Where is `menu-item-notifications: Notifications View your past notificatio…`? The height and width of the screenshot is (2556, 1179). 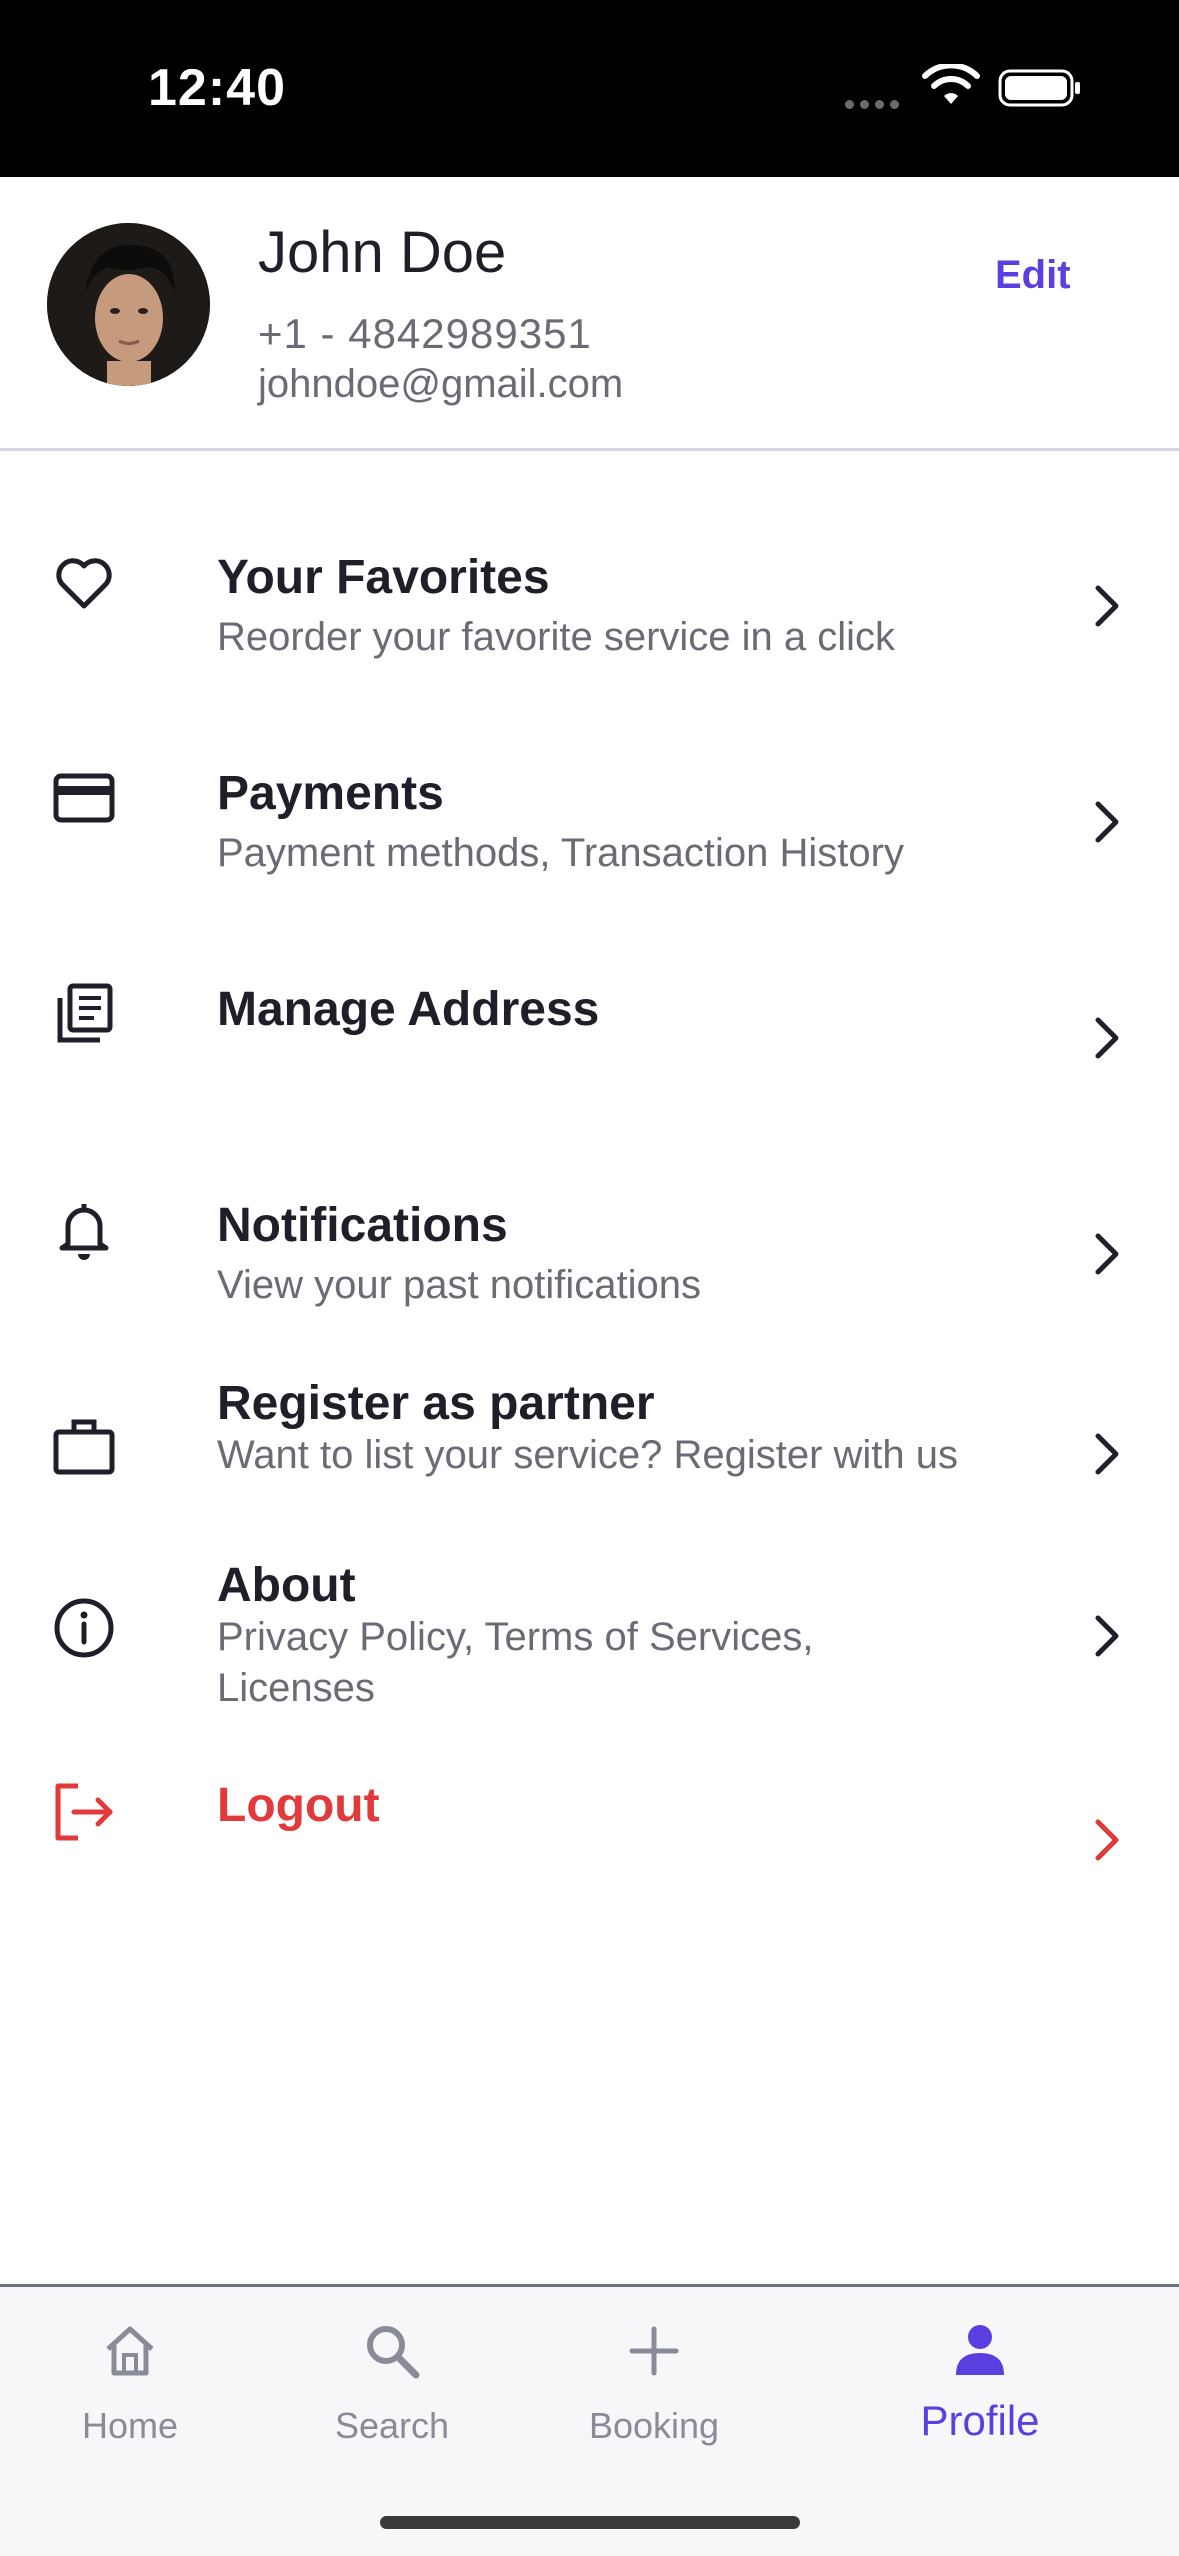 menu-item-notifications: Notifications View your past notificatio… is located at coordinates (589, 1253).